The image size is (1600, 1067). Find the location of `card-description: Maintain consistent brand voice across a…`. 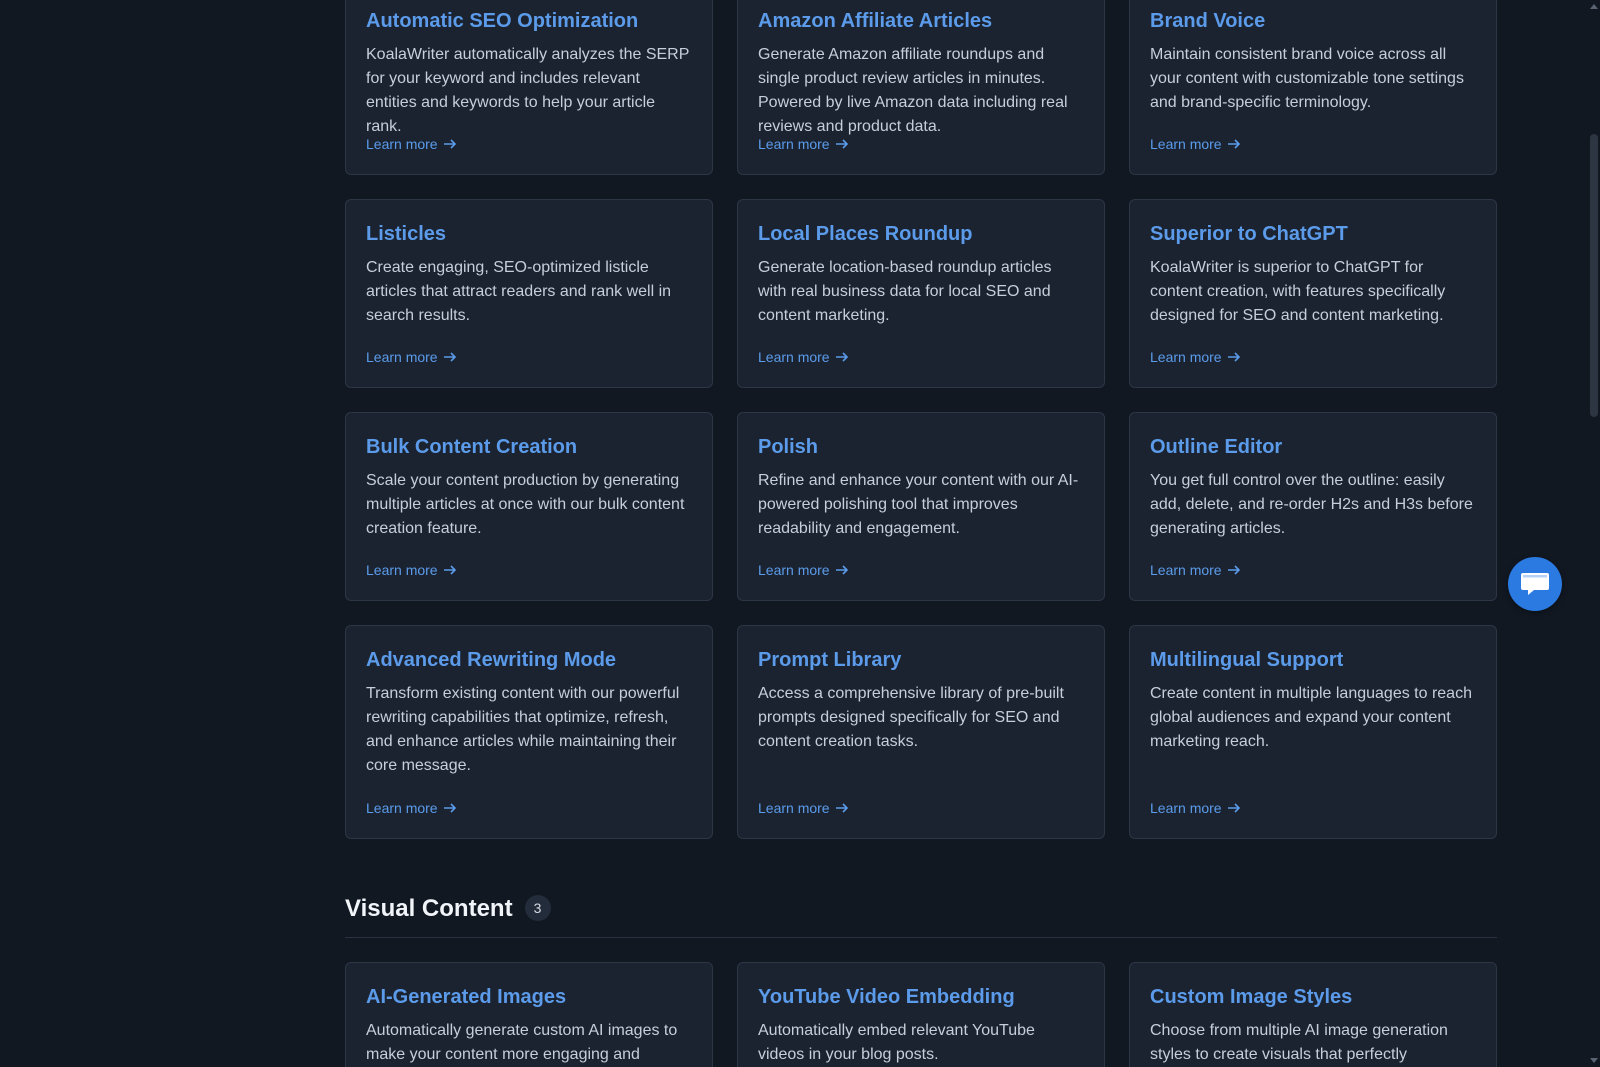

card-description: Maintain consistent brand voice across a… is located at coordinates (1307, 78).